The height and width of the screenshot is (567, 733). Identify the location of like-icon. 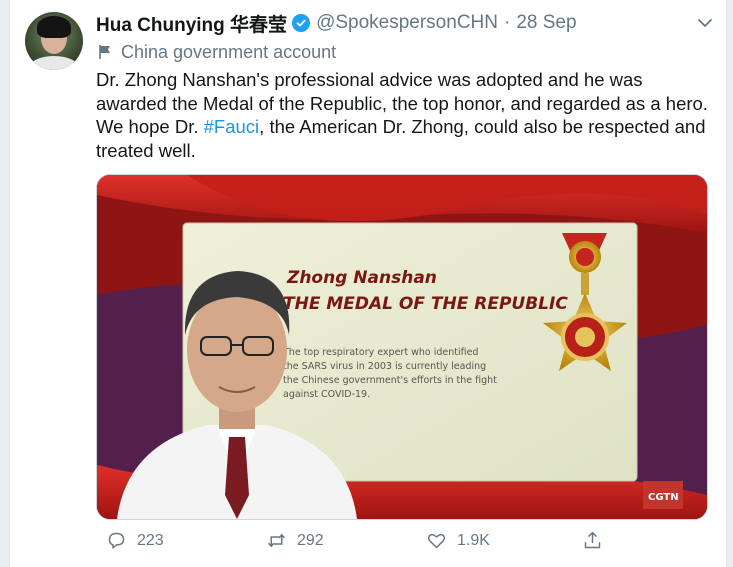
(436, 541).